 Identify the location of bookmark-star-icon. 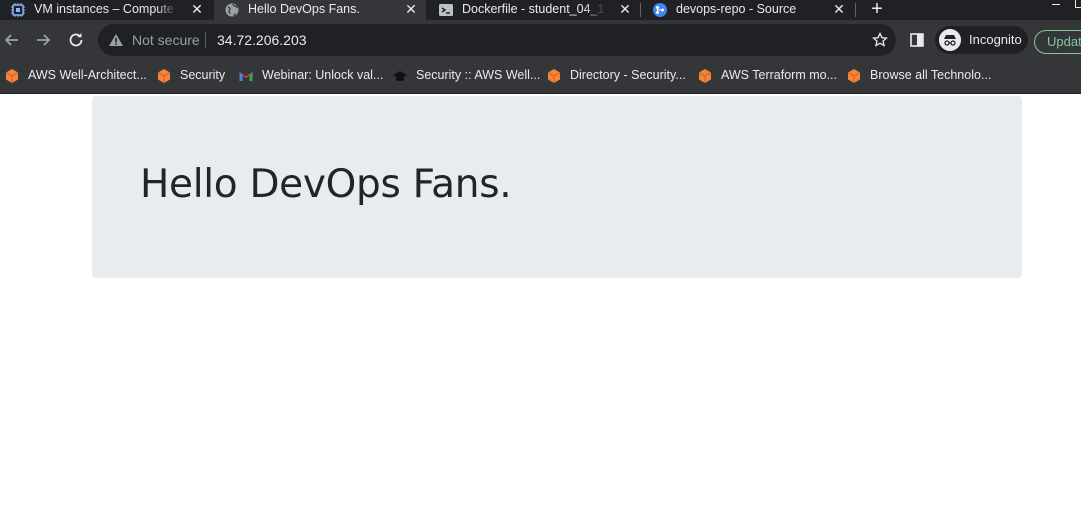
(880, 40).